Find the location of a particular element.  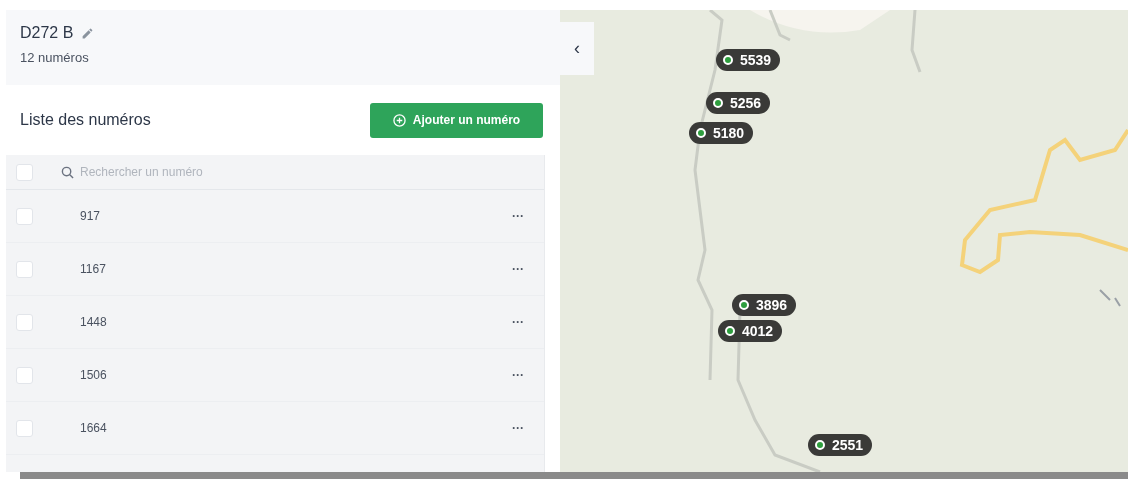

map-marker: 5256 is located at coordinates (738, 103).